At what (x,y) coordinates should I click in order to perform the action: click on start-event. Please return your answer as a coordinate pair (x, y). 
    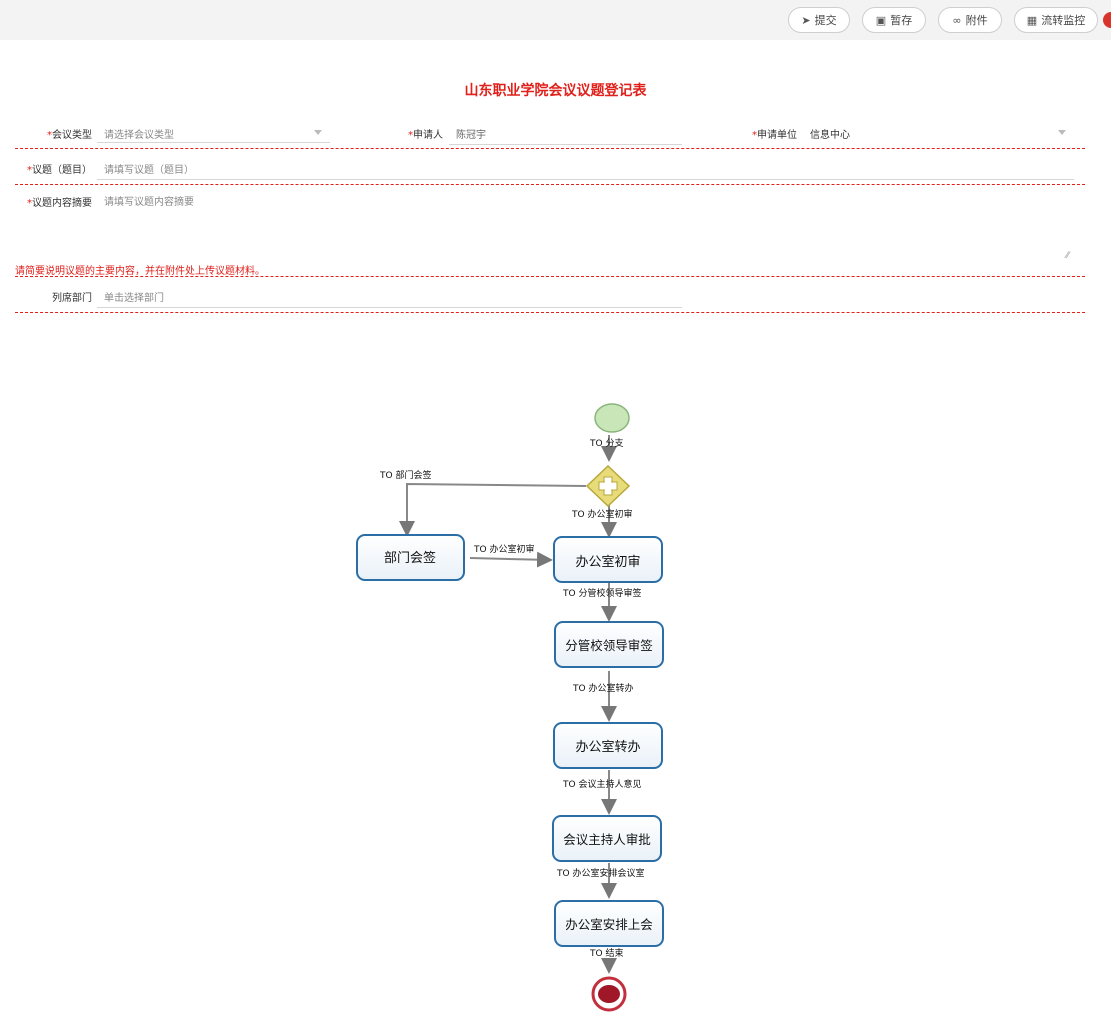
    Looking at the image, I should click on (612, 418).